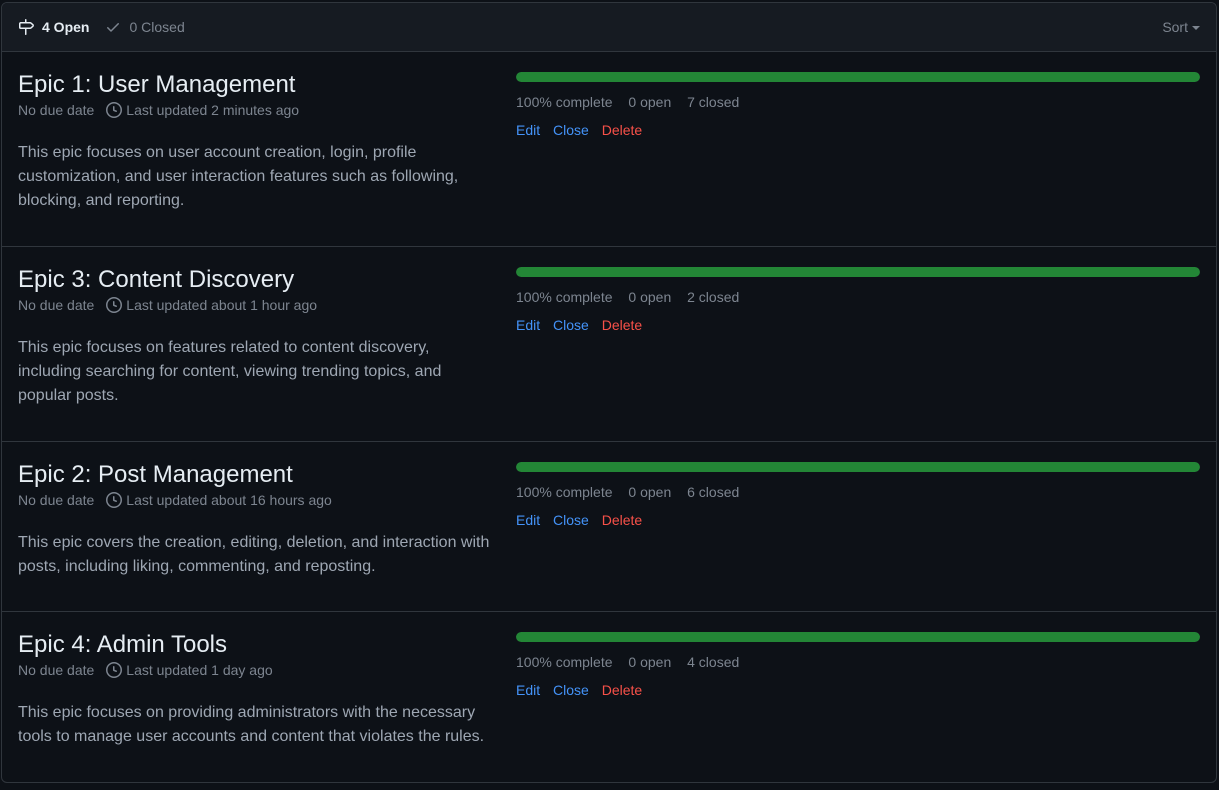  I want to click on check-icon, so click(113, 27).